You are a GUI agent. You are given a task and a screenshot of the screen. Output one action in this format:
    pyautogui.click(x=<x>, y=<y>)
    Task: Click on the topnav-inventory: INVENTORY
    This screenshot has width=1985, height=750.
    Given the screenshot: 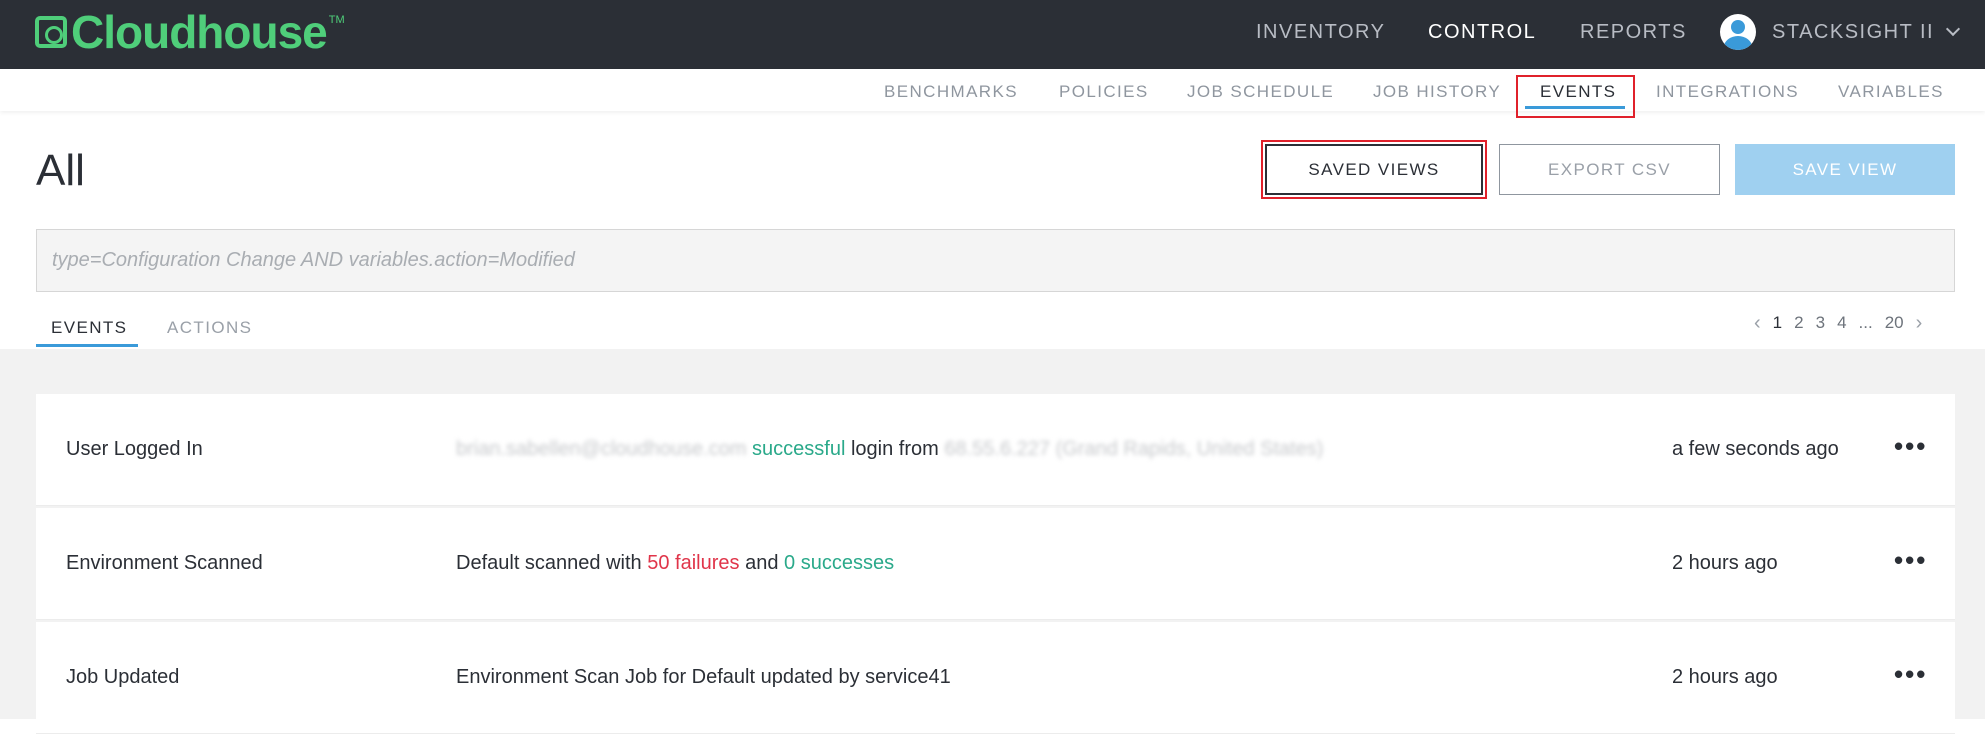 What is the action you would take?
    pyautogui.click(x=1320, y=32)
    